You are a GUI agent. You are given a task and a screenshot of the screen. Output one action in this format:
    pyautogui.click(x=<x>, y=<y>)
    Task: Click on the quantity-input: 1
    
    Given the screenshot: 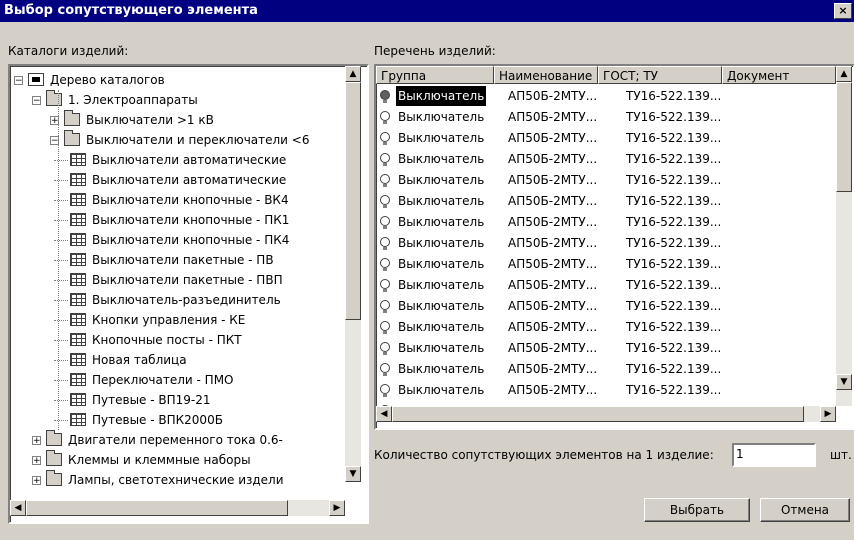 What is the action you would take?
    pyautogui.click(x=774, y=455)
    